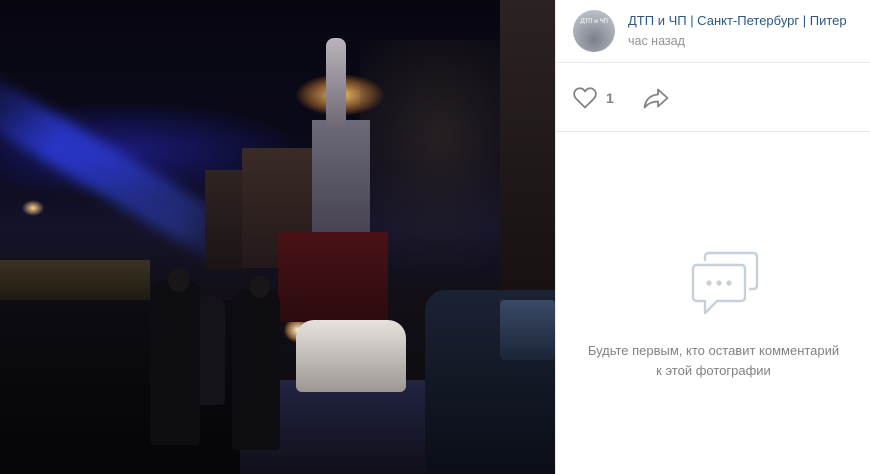 This screenshot has height=474, width=870. What do you see at coordinates (333, 277) in the screenshot?
I see `fire-truck` at bounding box center [333, 277].